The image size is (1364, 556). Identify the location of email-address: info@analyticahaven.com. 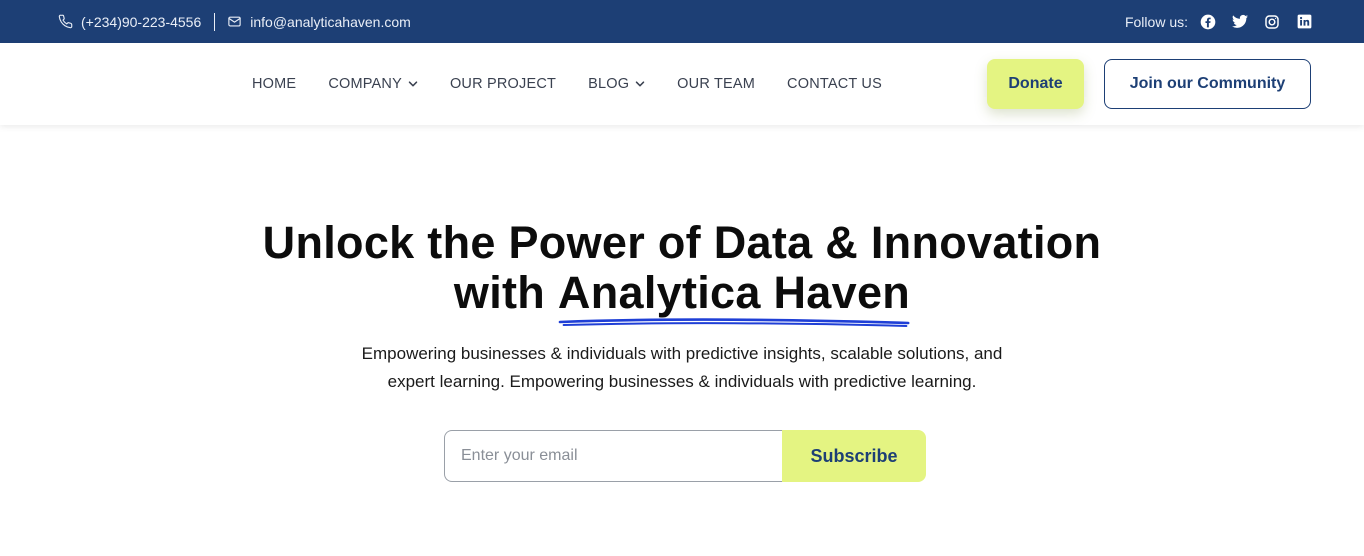
(330, 21).